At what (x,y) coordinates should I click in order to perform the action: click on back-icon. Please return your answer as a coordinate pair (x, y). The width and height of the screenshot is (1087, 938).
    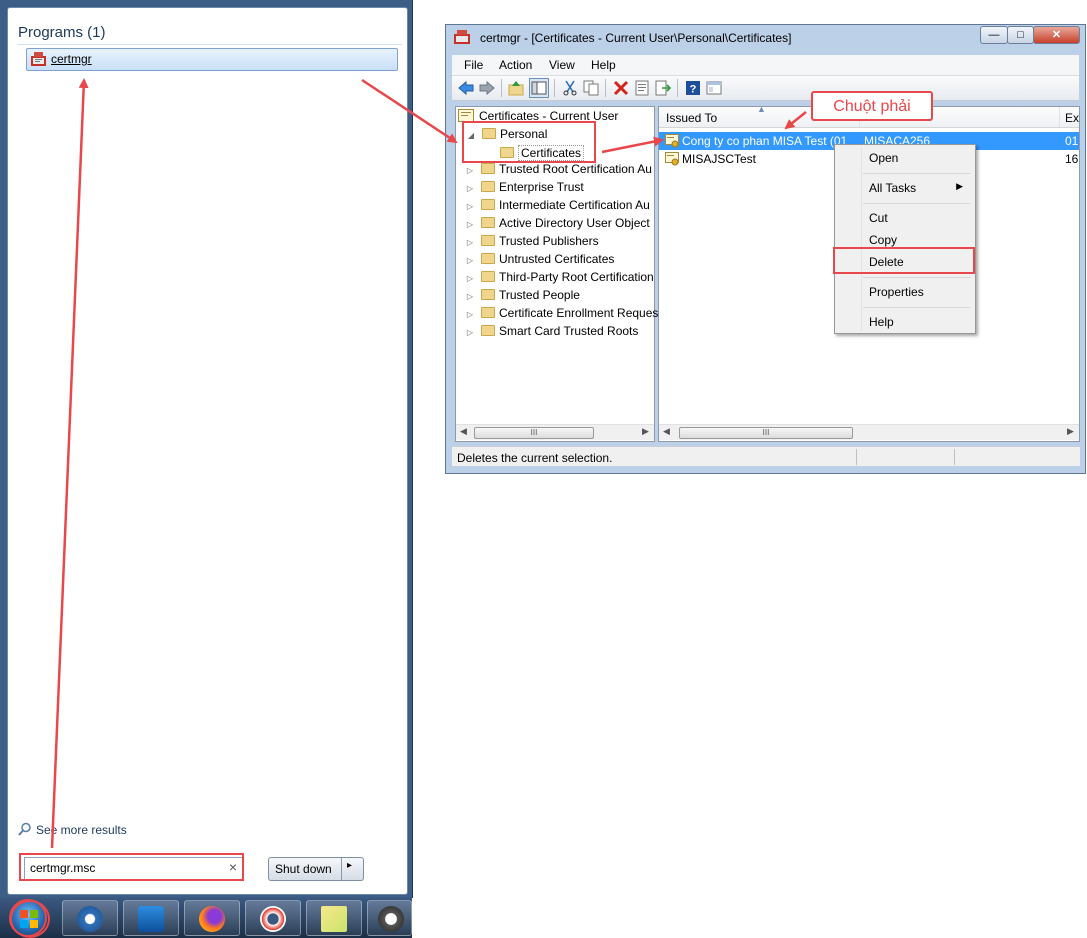
    Looking at the image, I should click on (466, 88).